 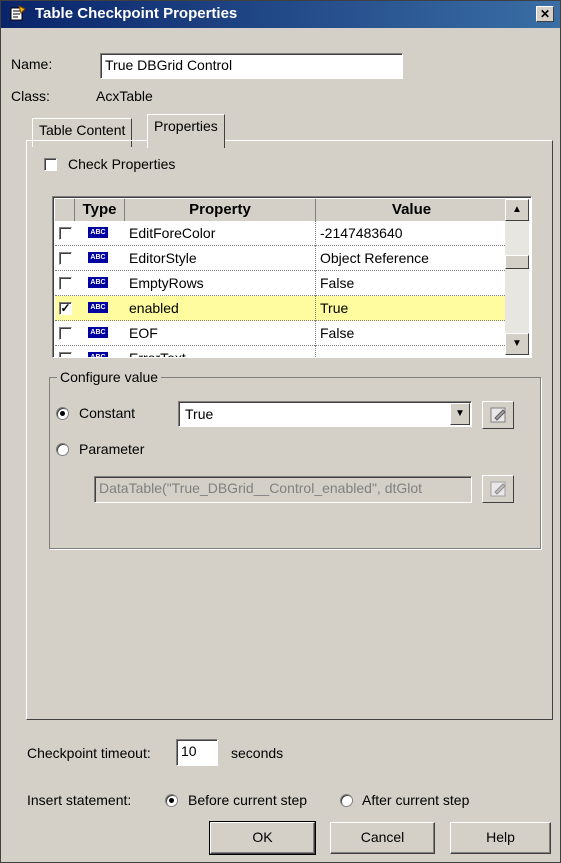 I want to click on timeout-unit: seconds, so click(x=257, y=753).